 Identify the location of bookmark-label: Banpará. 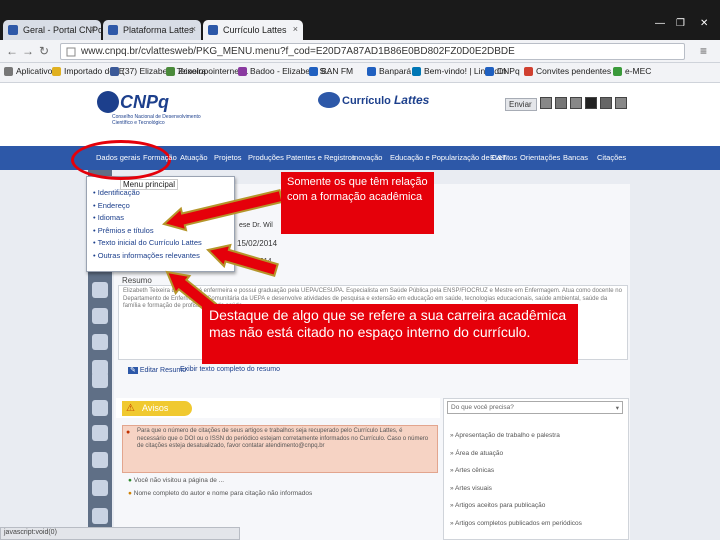
(395, 71).